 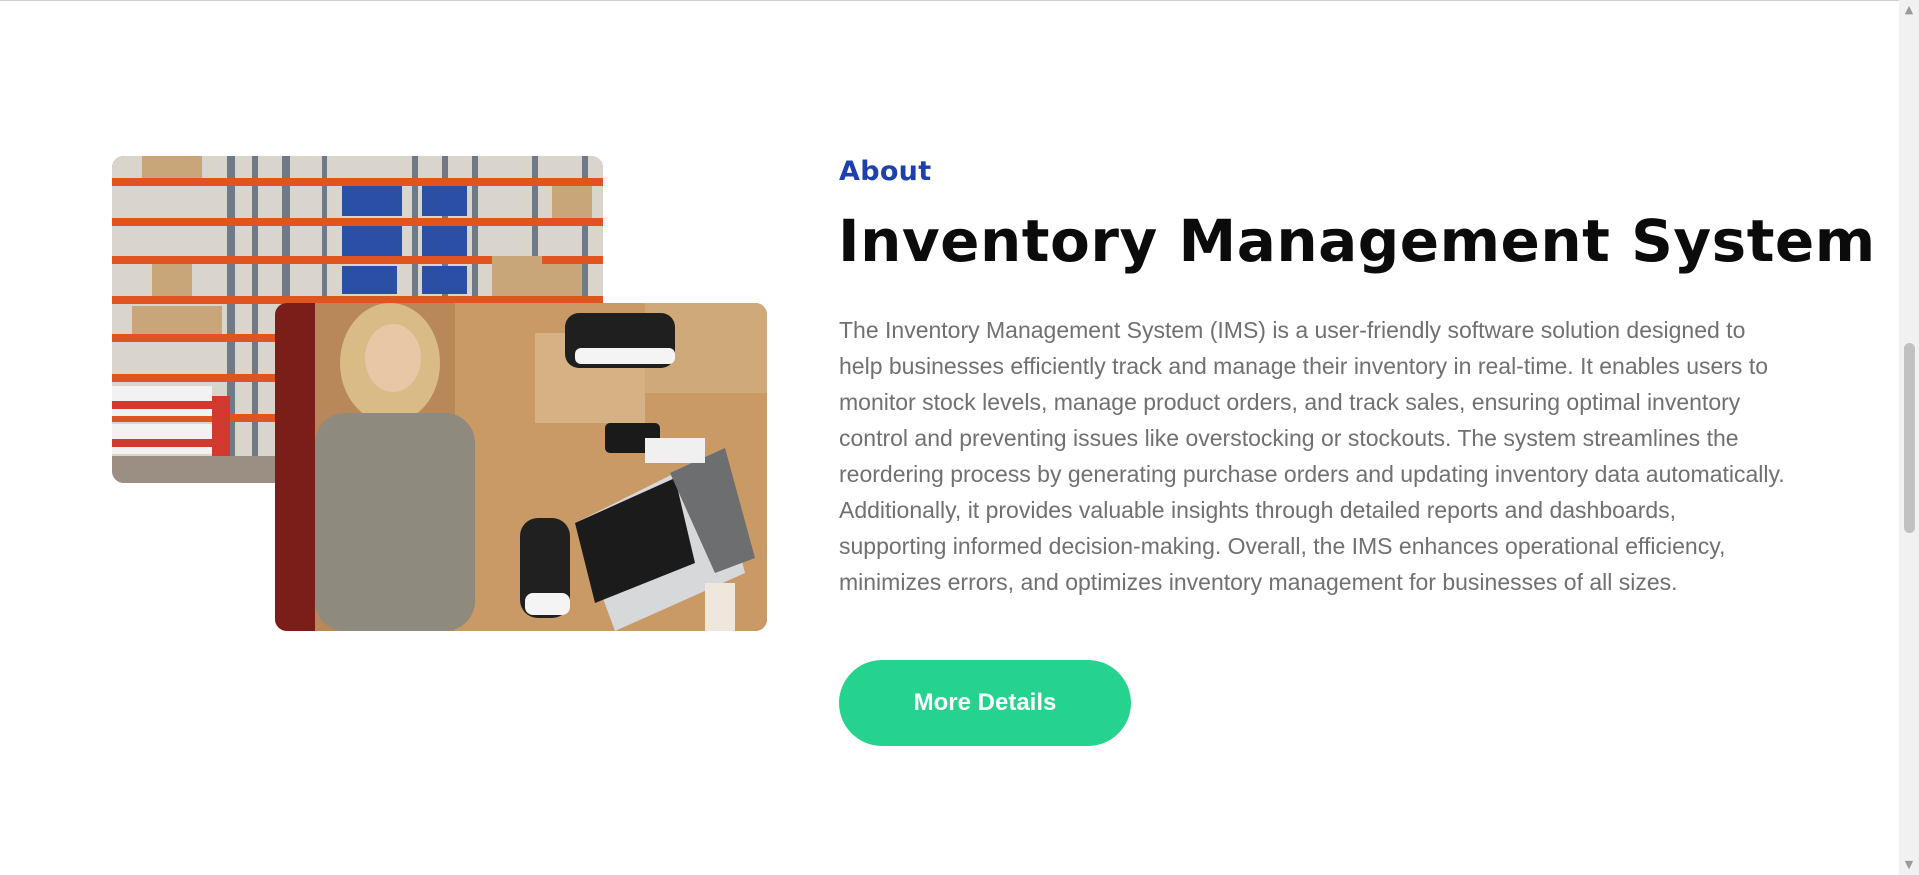 What do you see at coordinates (885, 171) in the screenshot?
I see `section-eyebrow: About` at bounding box center [885, 171].